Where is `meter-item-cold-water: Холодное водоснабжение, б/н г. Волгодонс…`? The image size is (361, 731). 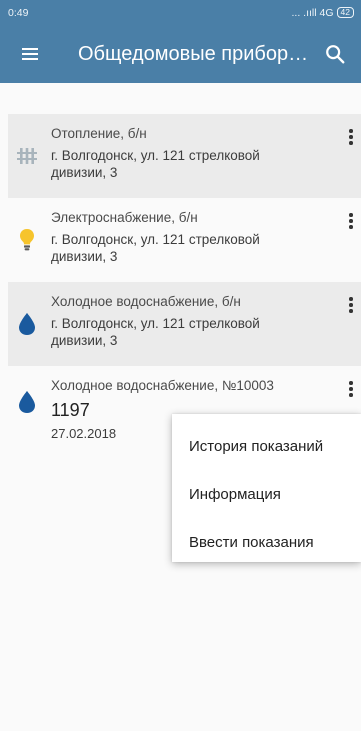 meter-item-cold-water: Холодное водоснабжение, б/н г. Волгодонс… is located at coordinates (184, 324).